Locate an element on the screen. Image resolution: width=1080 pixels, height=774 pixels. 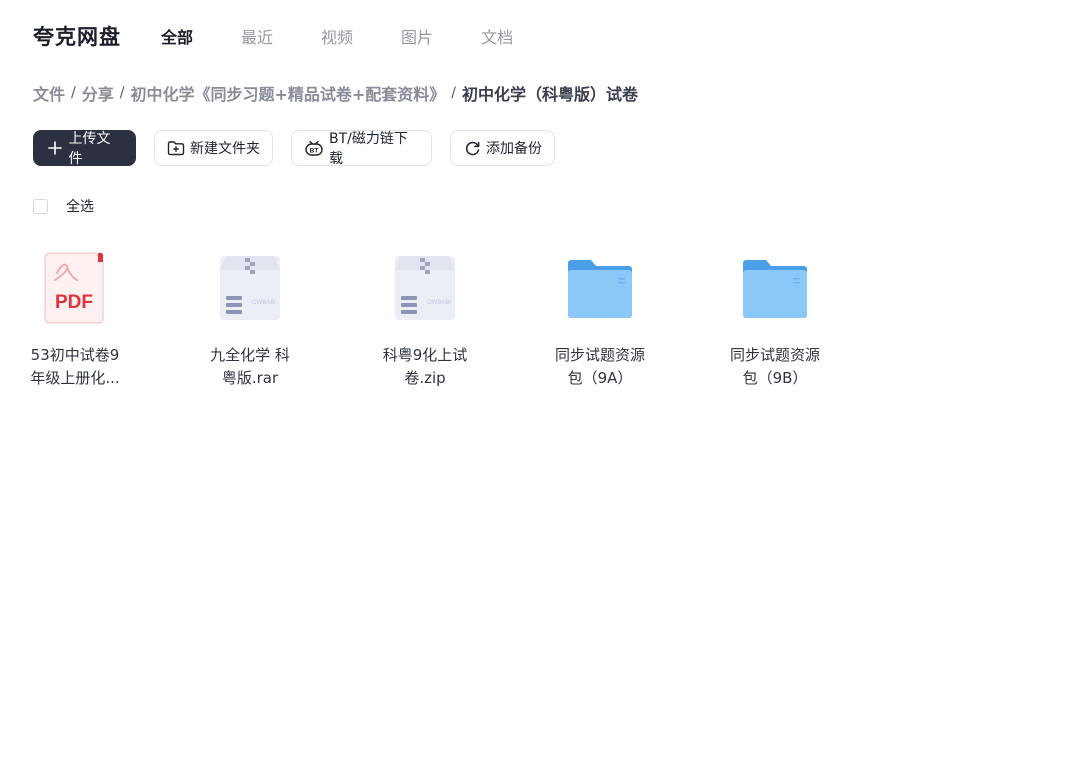
select-all-label: 全选 is located at coordinates (80, 206).